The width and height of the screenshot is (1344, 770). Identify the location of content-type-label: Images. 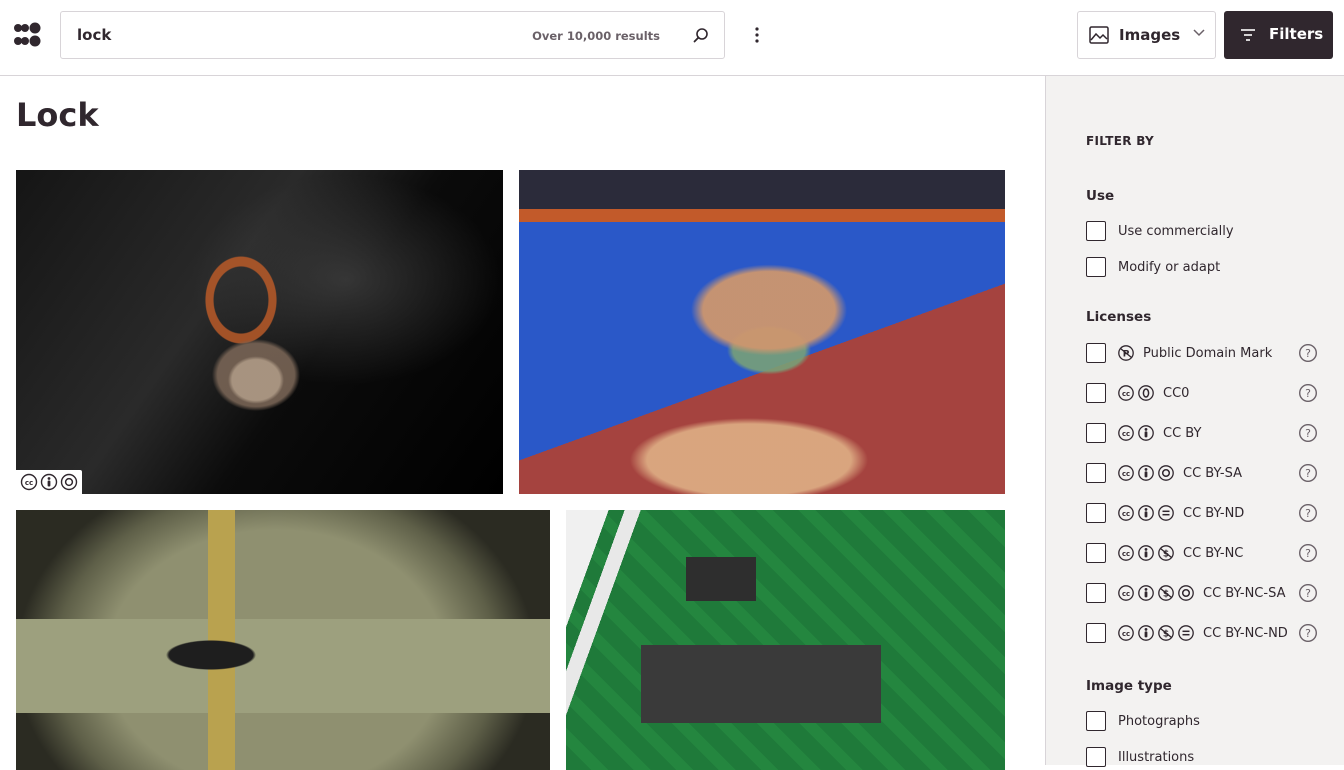
(1150, 35).